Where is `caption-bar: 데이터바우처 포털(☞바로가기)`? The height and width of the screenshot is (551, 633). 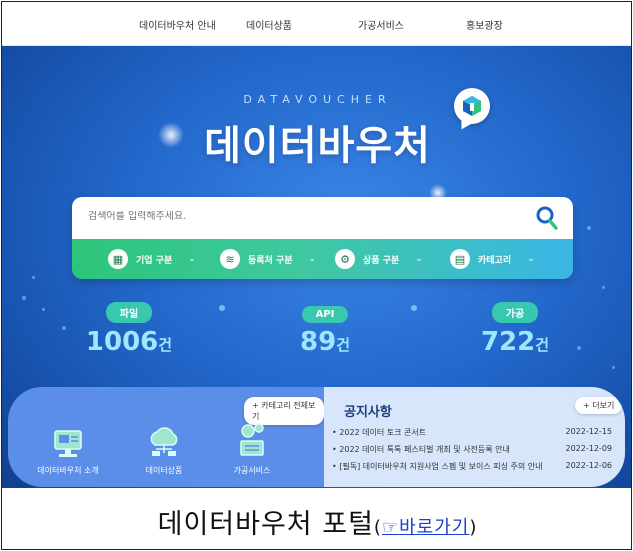 caption-bar: 데이터바우처 포털(☞바로가기) is located at coordinates (316, 519).